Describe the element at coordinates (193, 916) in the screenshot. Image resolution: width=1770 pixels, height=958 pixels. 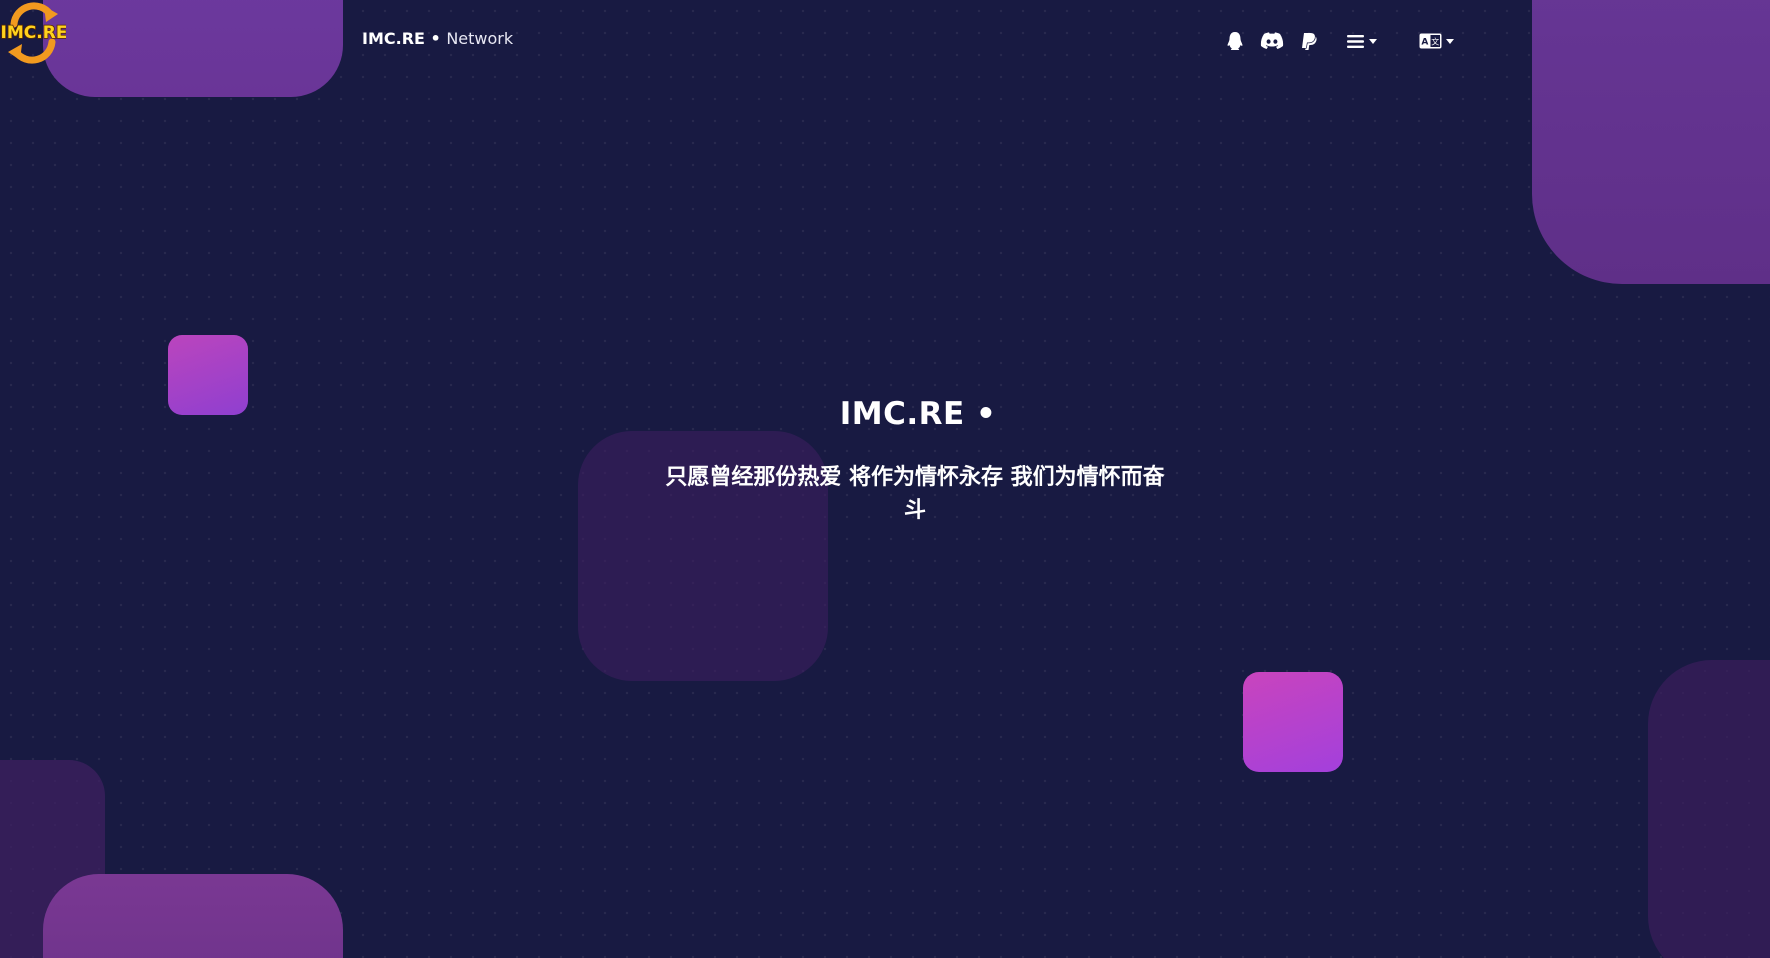
I see `decor-shape-bottom-left` at that location.